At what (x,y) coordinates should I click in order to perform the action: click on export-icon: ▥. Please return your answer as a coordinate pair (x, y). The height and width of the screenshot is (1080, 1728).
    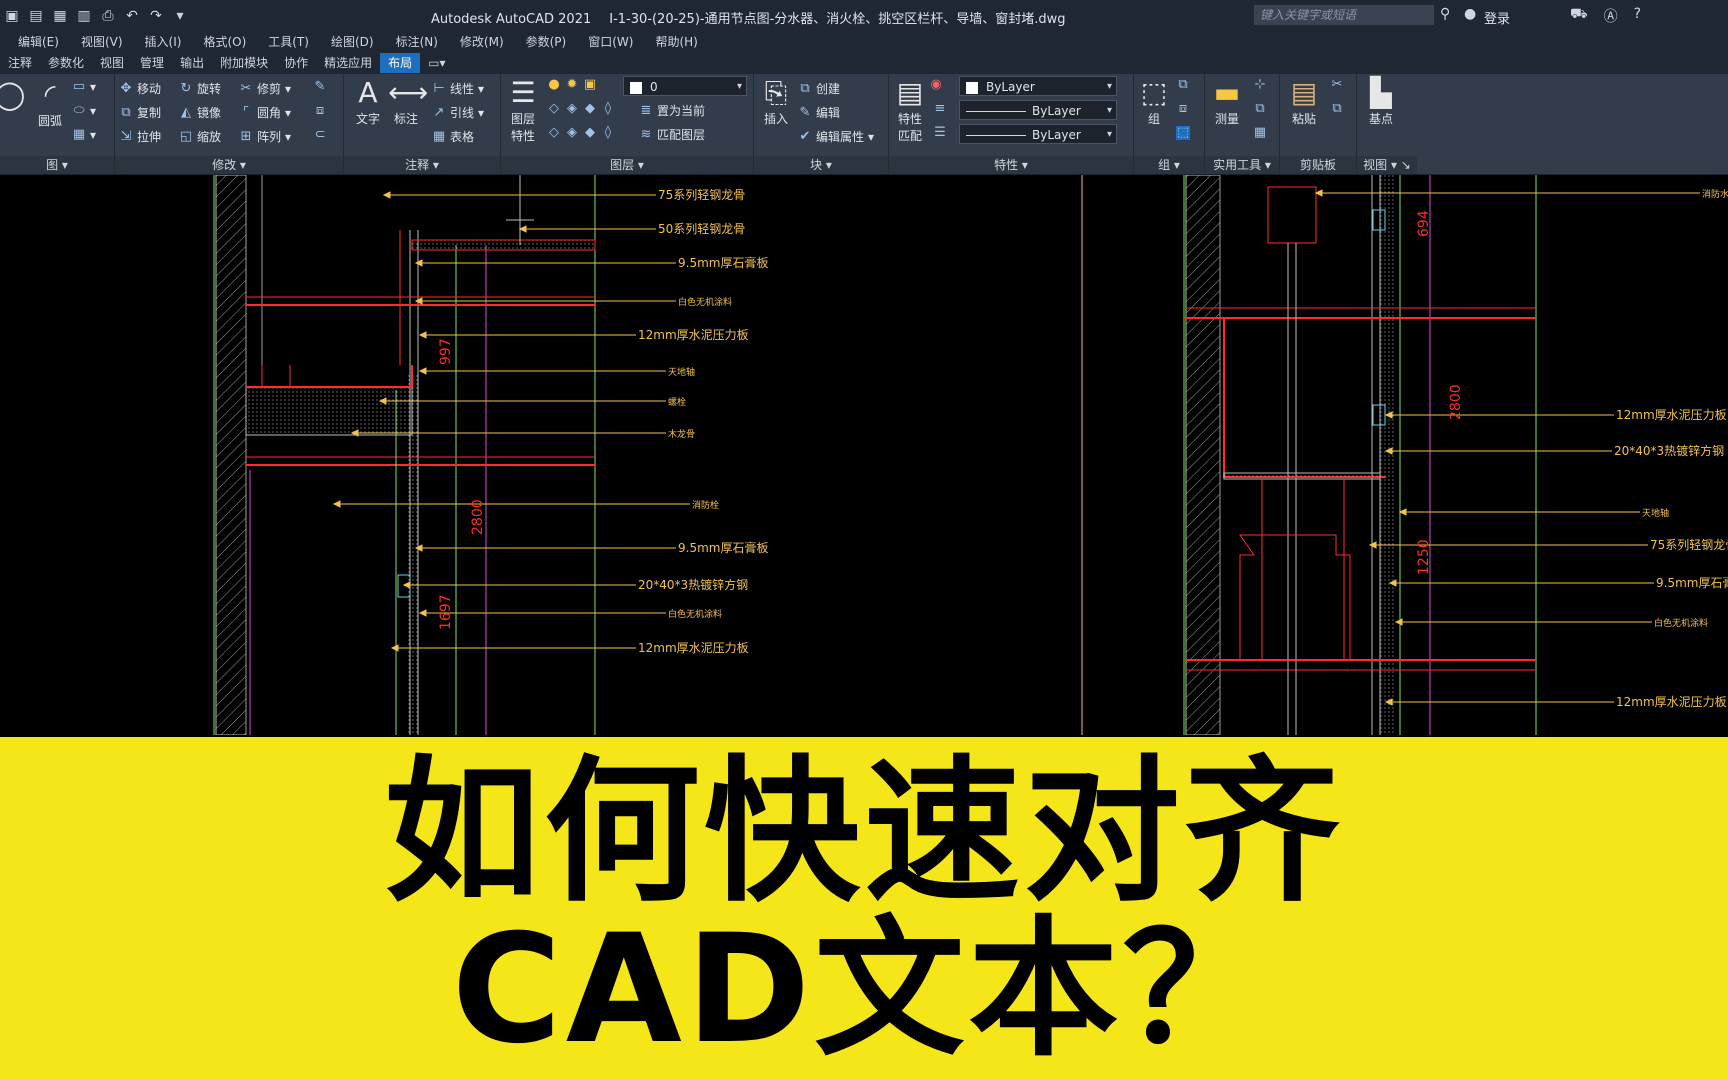
    Looking at the image, I should click on (84, 16).